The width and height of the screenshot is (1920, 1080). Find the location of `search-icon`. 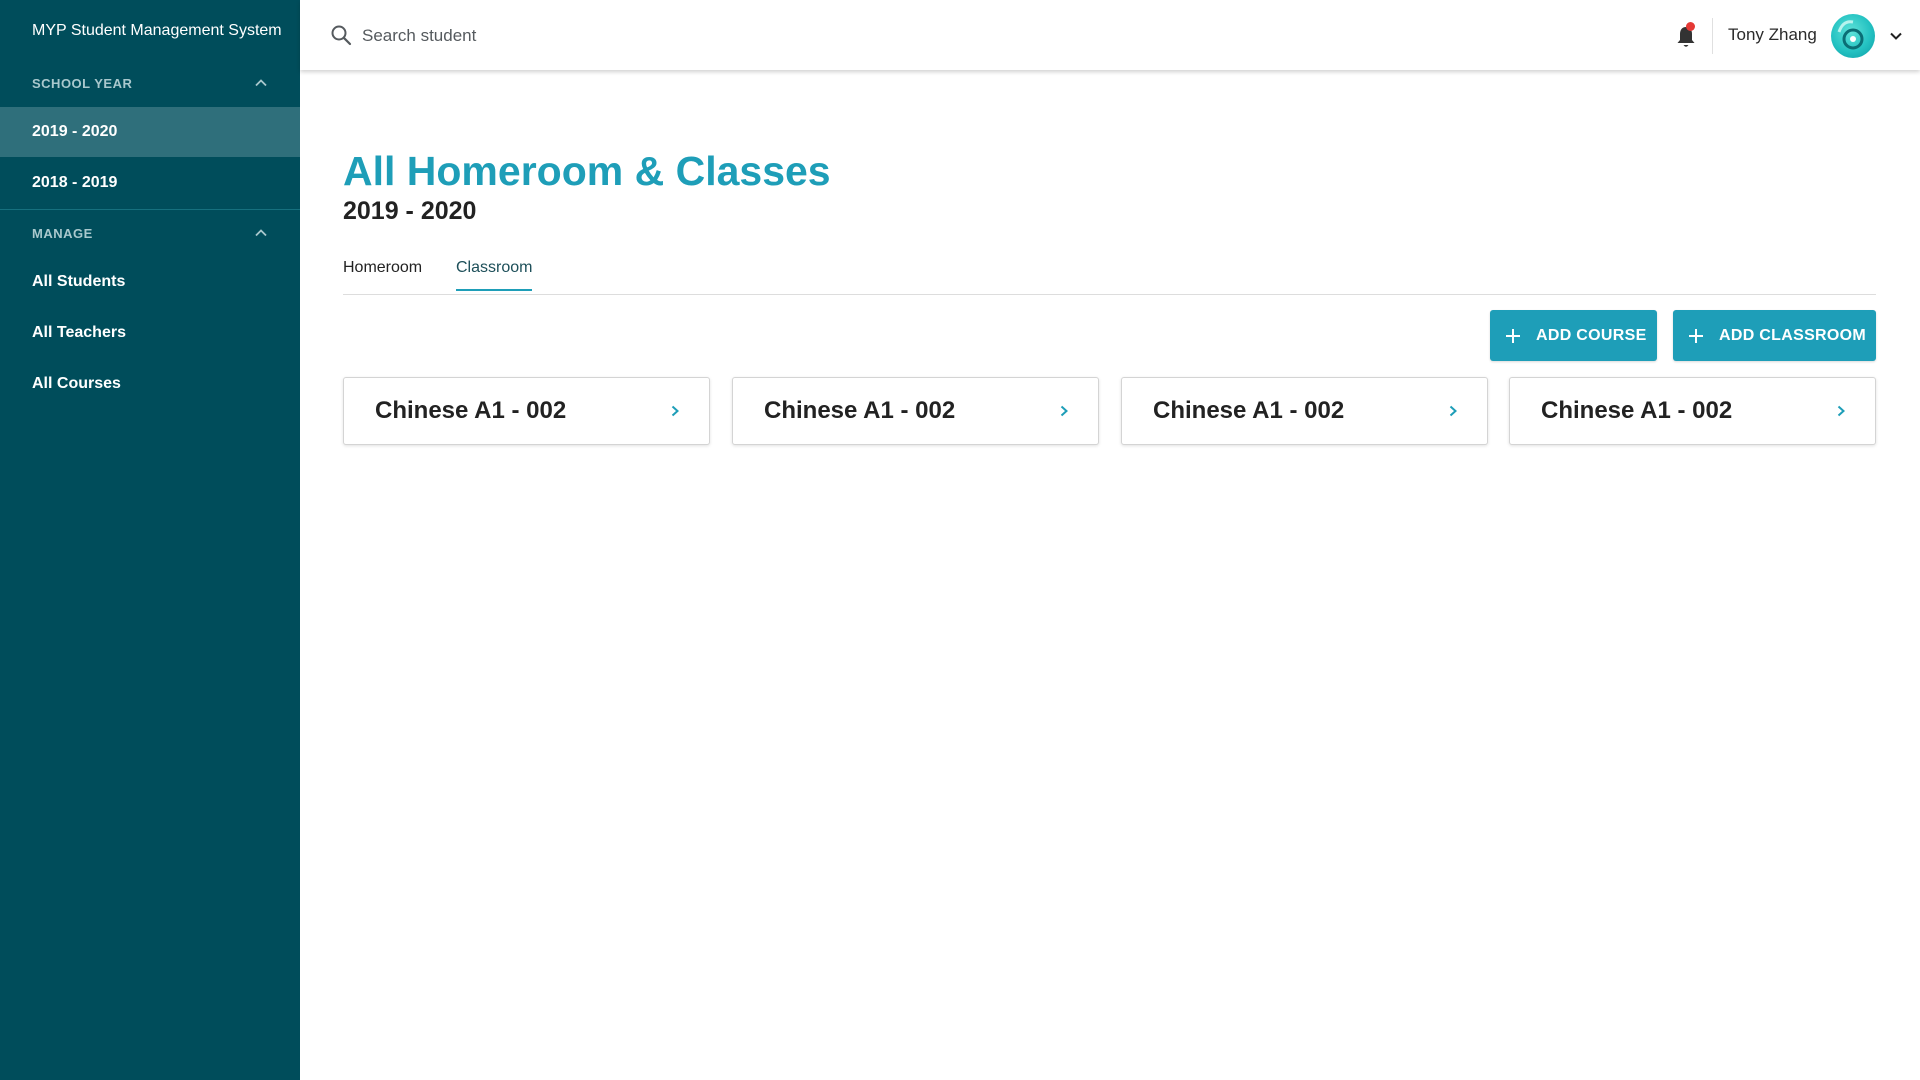

search-icon is located at coordinates (341, 35).